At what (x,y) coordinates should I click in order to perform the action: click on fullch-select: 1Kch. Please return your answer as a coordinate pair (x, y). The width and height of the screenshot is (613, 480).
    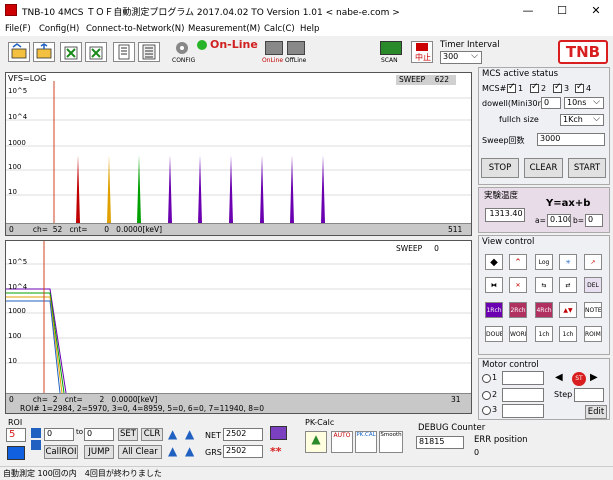
    Looking at the image, I should click on (582, 120).